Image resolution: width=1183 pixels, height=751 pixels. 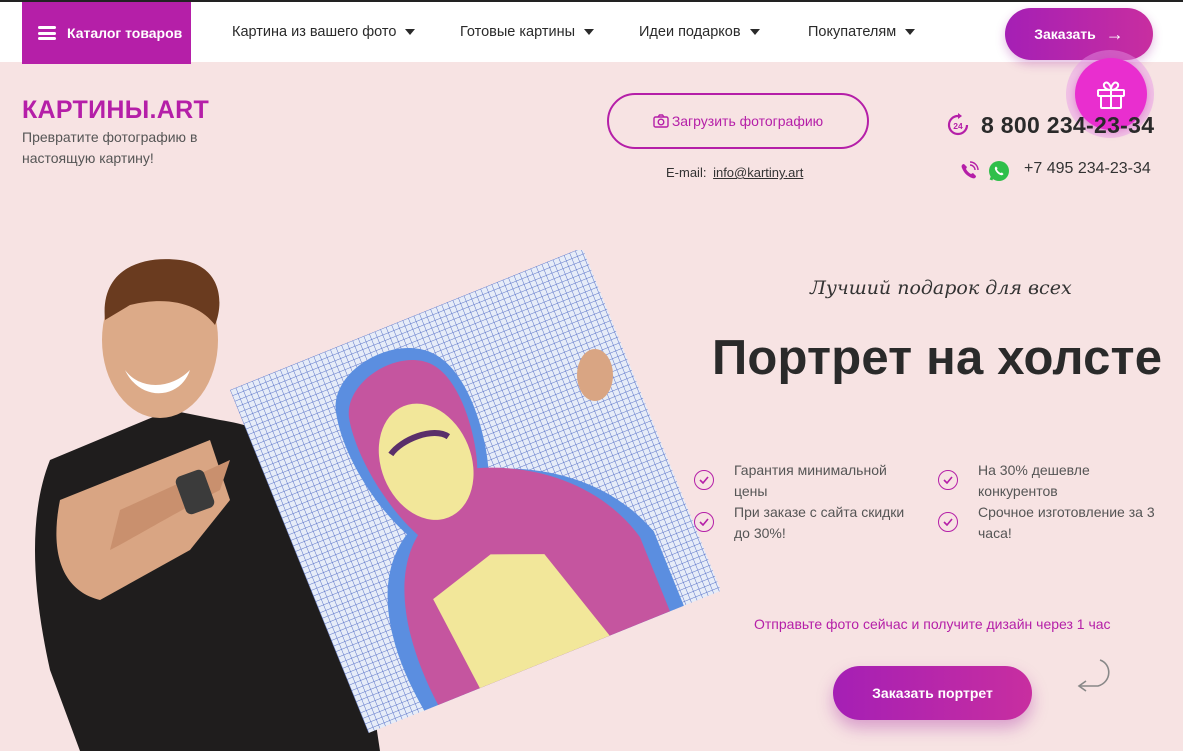 I want to click on phone-secondary: +7 495 234-23-34, so click(x=1087, y=169).